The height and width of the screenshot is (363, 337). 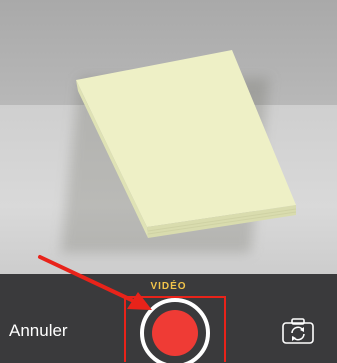 I want to click on cancel-button: Annuler, so click(x=38, y=331).